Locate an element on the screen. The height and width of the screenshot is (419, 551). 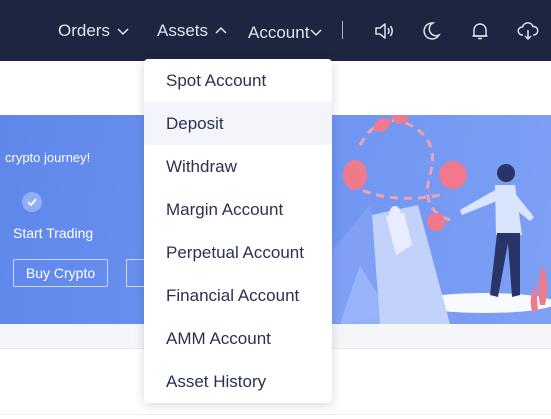
top-nav: Orders Assets Account is located at coordinates (275, 30).